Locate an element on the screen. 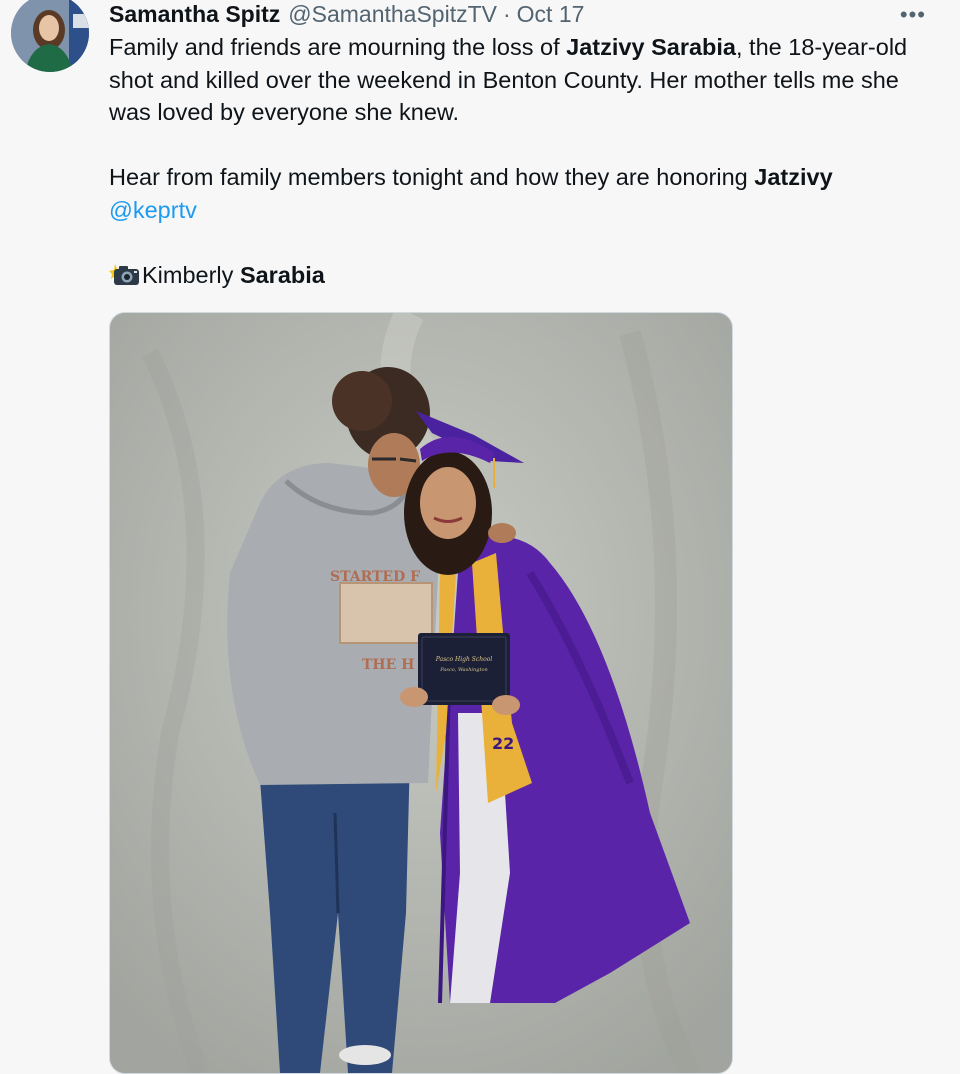 The width and height of the screenshot is (960, 1074). stole-number: 22 is located at coordinates (503, 743).